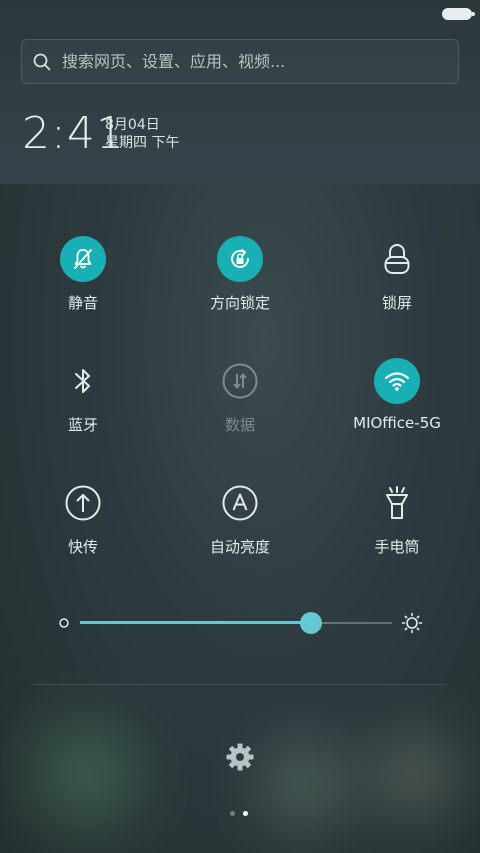 The image size is (480, 853). What do you see at coordinates (142, 134) in the screenshot?
I see `clock-date: 8月04日 星期四 下午` at bounding box center [142, 134].